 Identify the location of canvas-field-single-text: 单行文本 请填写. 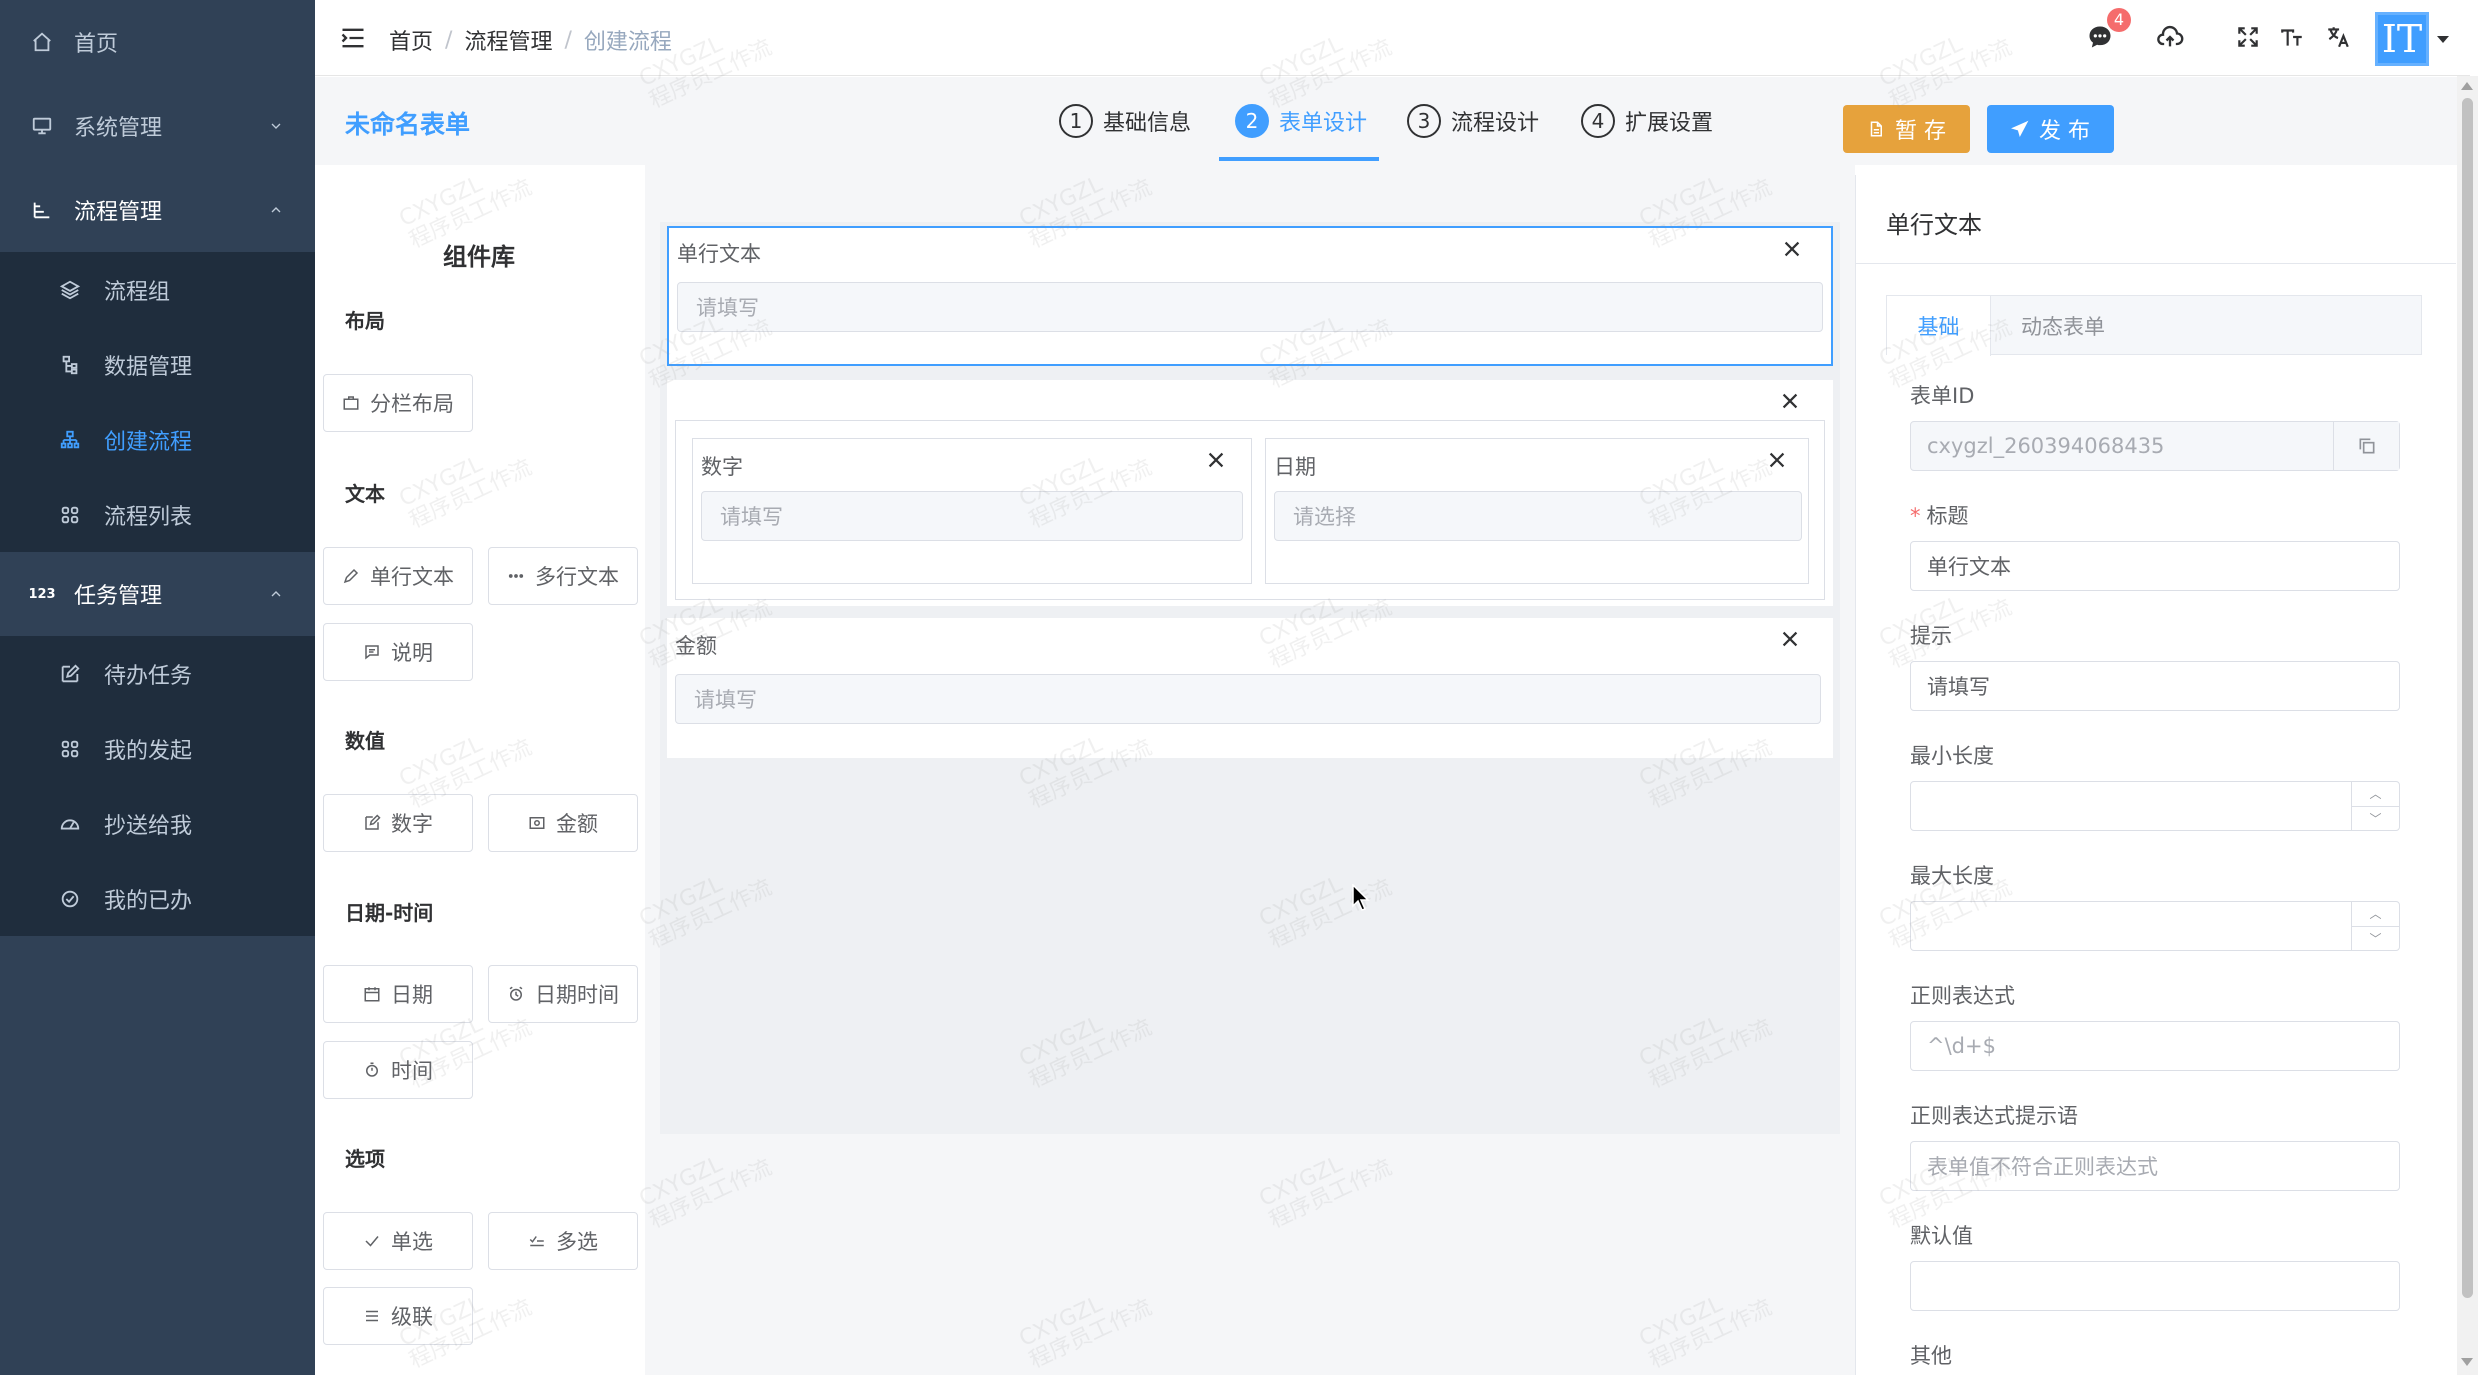
(1250, 296).